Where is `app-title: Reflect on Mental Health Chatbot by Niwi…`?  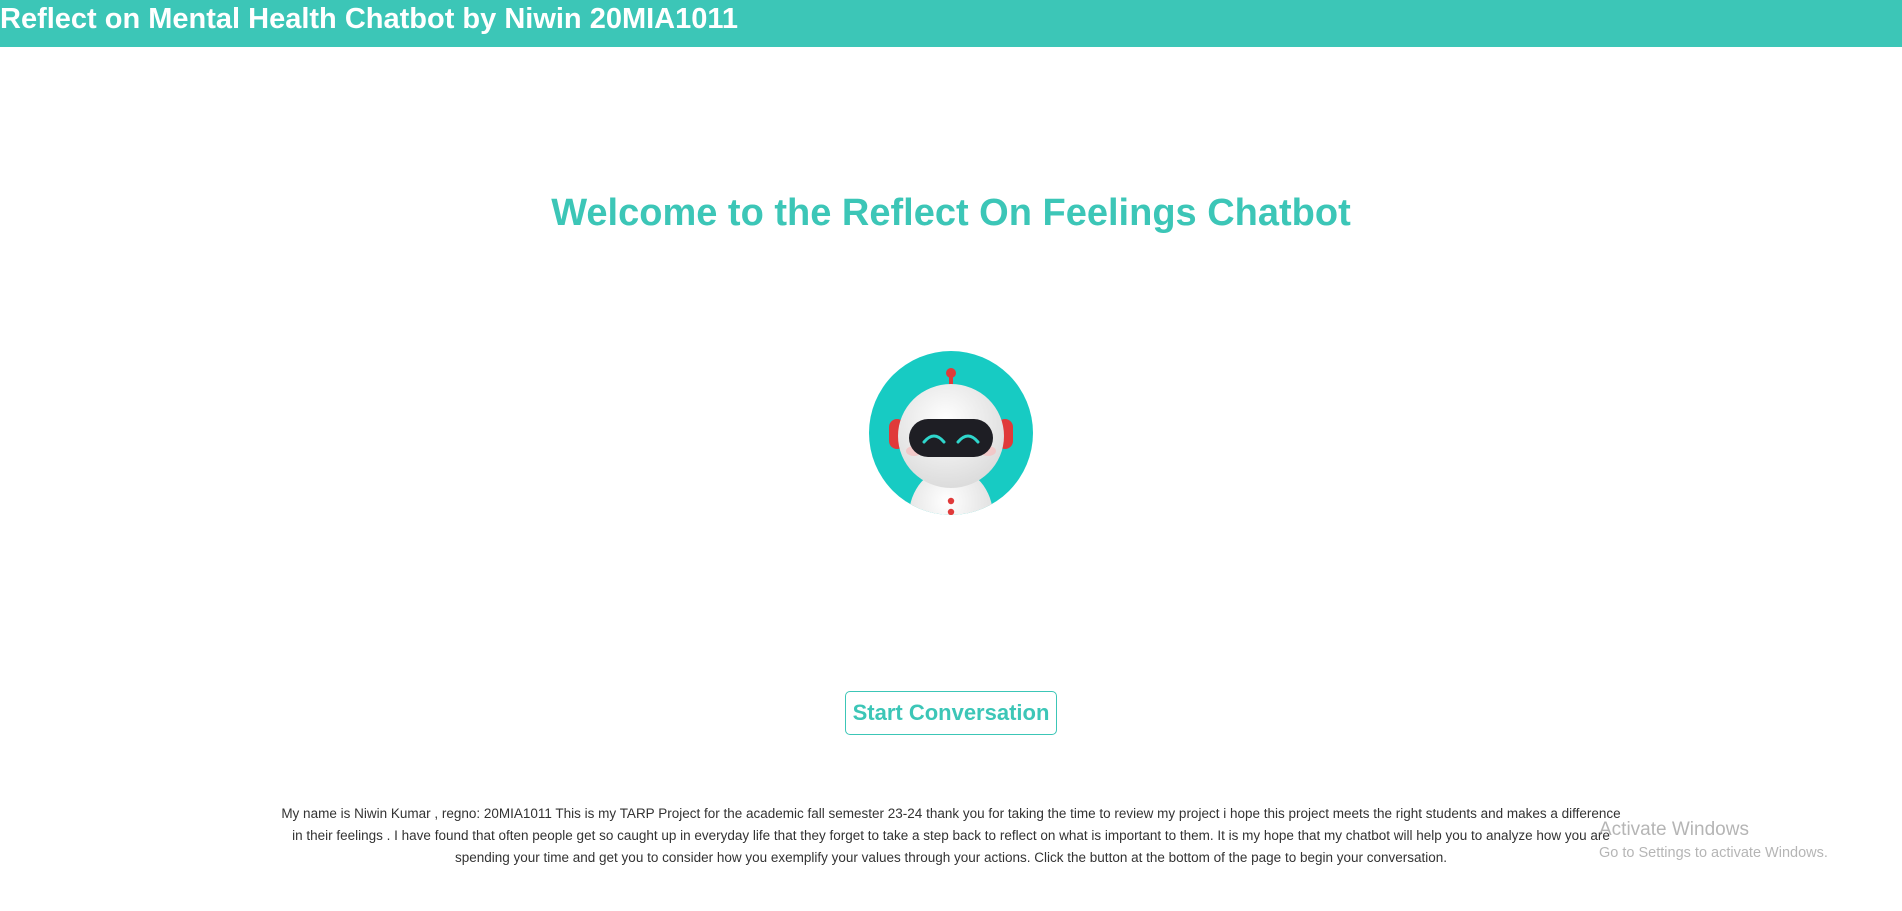
app-title: Reflect on Mental Health Chatbot by Niwi… is located at coordinates (369, 19).